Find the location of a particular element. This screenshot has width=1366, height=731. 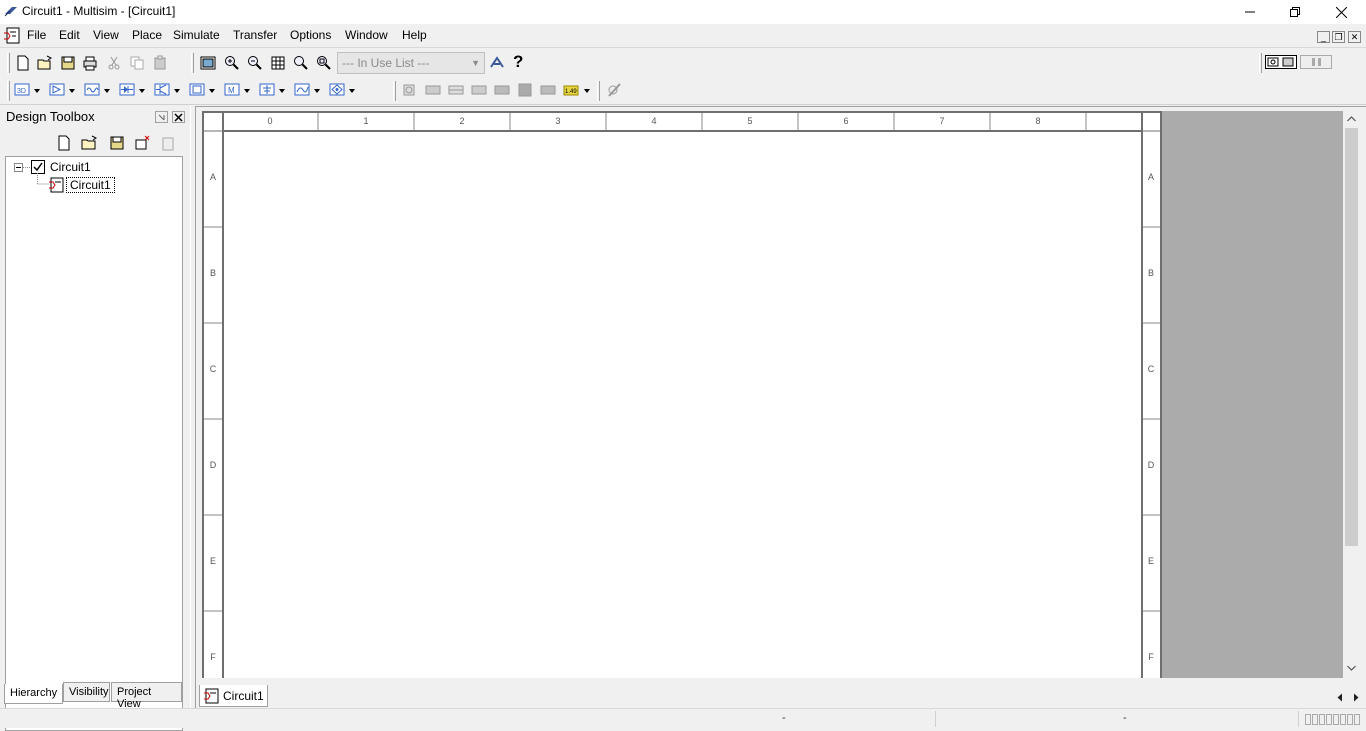

minimize-button is located at coordinates (1250, 12).